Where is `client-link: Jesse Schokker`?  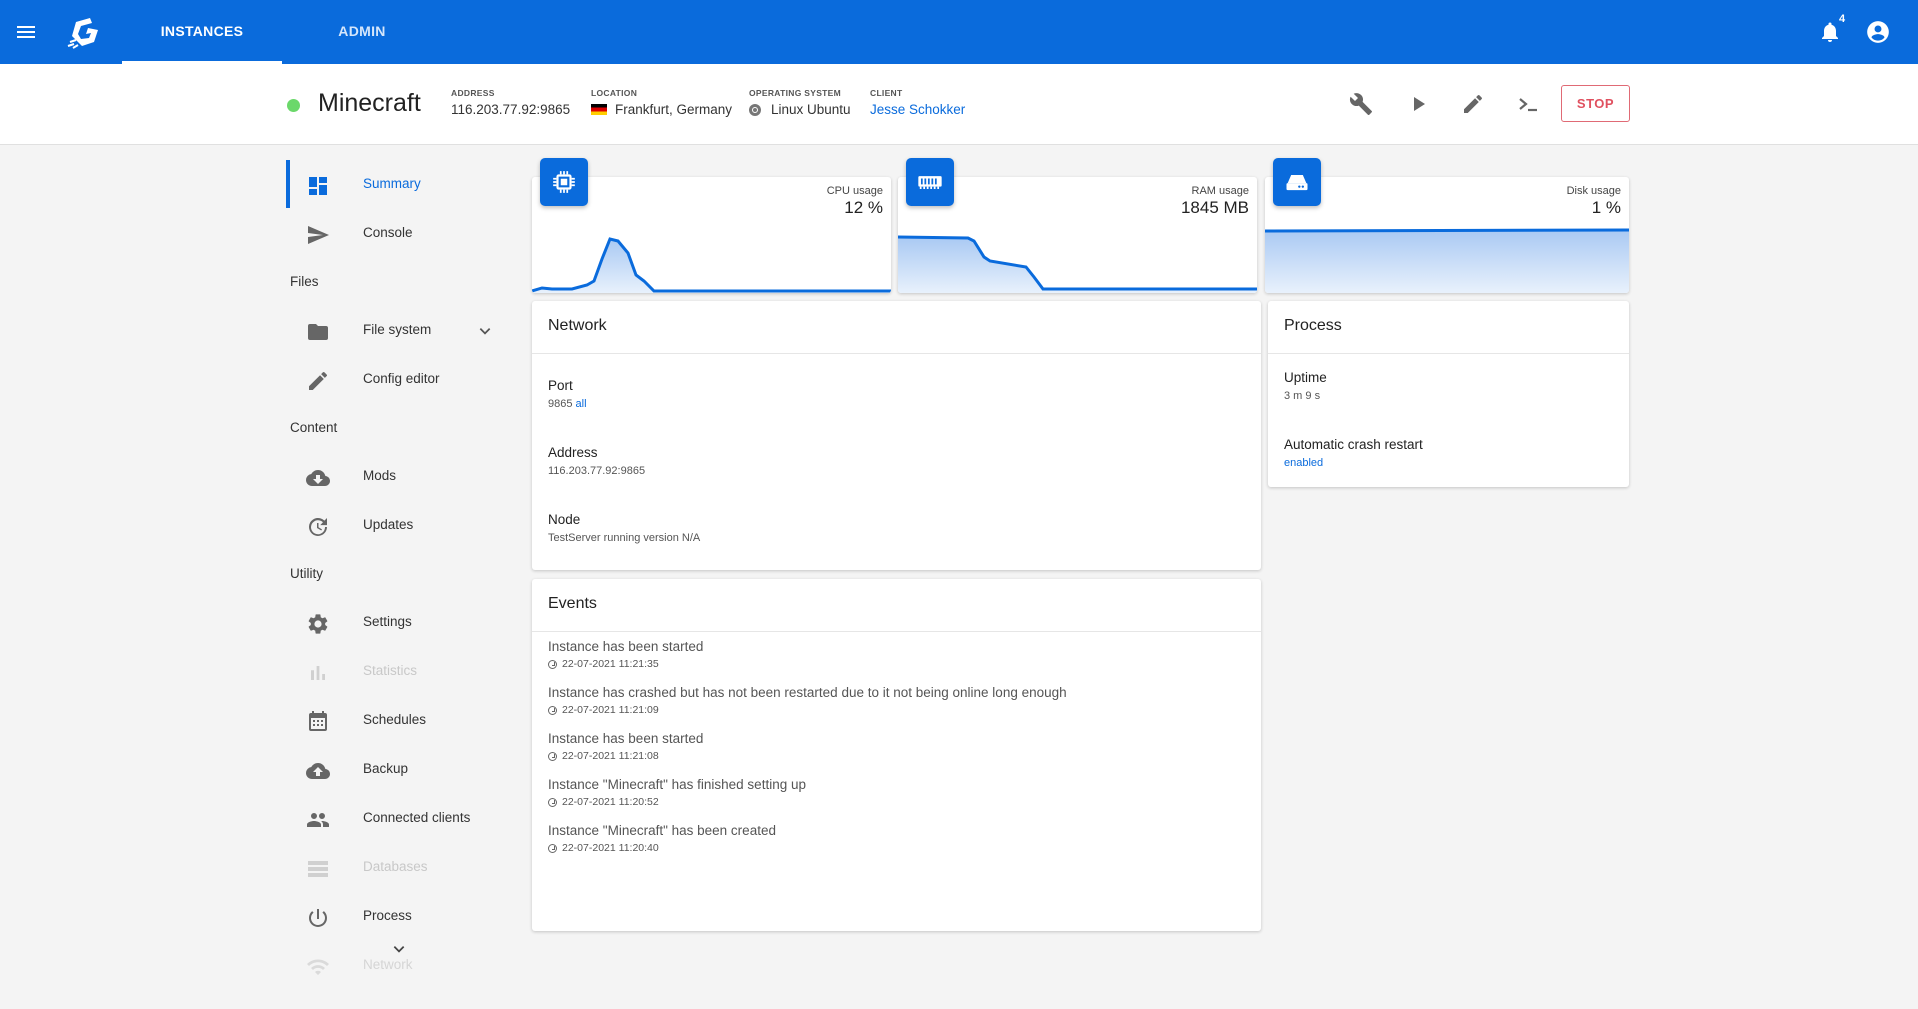
client-link: Jesse Schokker is located at coordinates (917, 109).